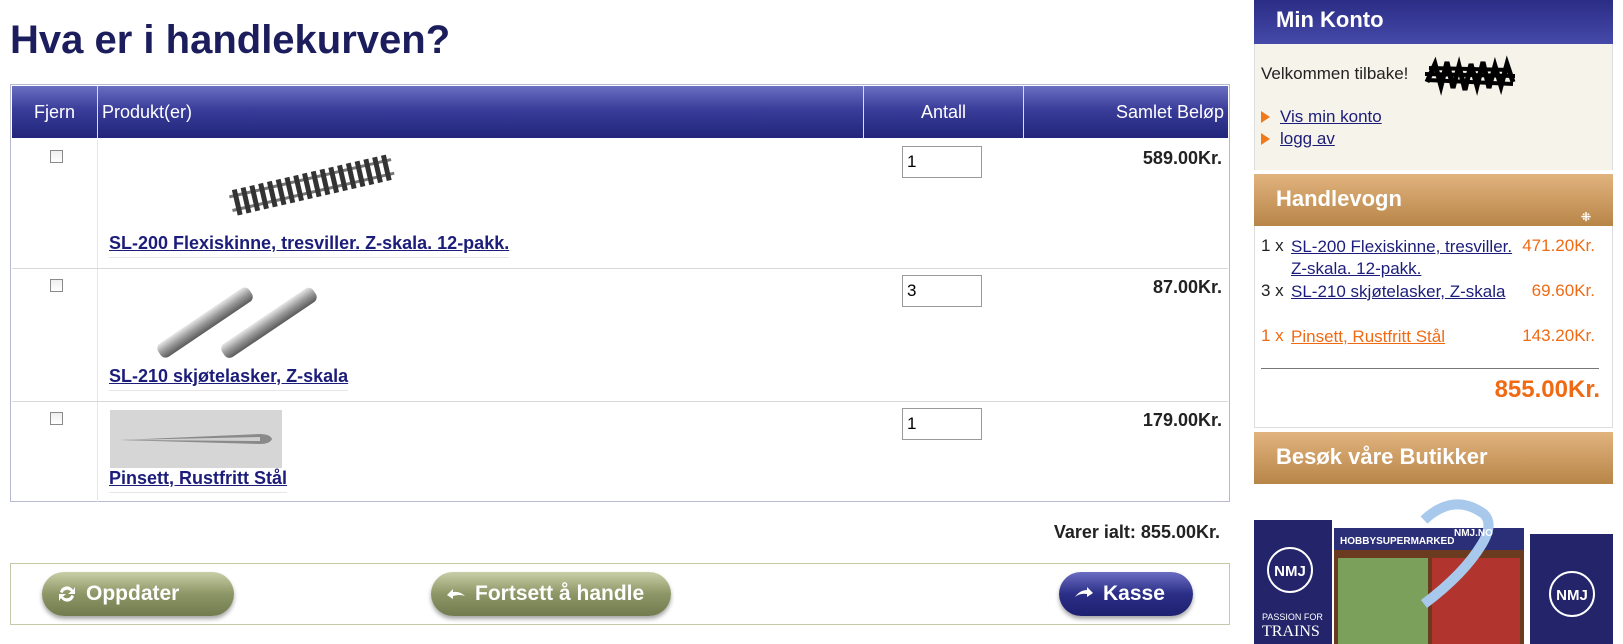 Image resolution: width=1623 pixels, height=644 pixels. What do you see at coordinates (196, 439) in the screenshot?
I see `tweezers-image` at bounding box center [196, 439].